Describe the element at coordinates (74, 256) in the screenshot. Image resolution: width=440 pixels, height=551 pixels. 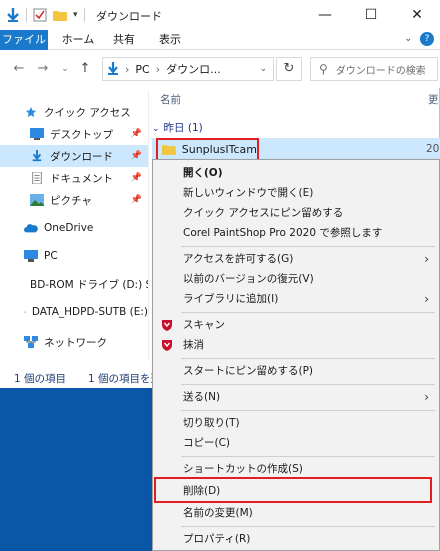
I see `nav-item-pc: PC` at that location.